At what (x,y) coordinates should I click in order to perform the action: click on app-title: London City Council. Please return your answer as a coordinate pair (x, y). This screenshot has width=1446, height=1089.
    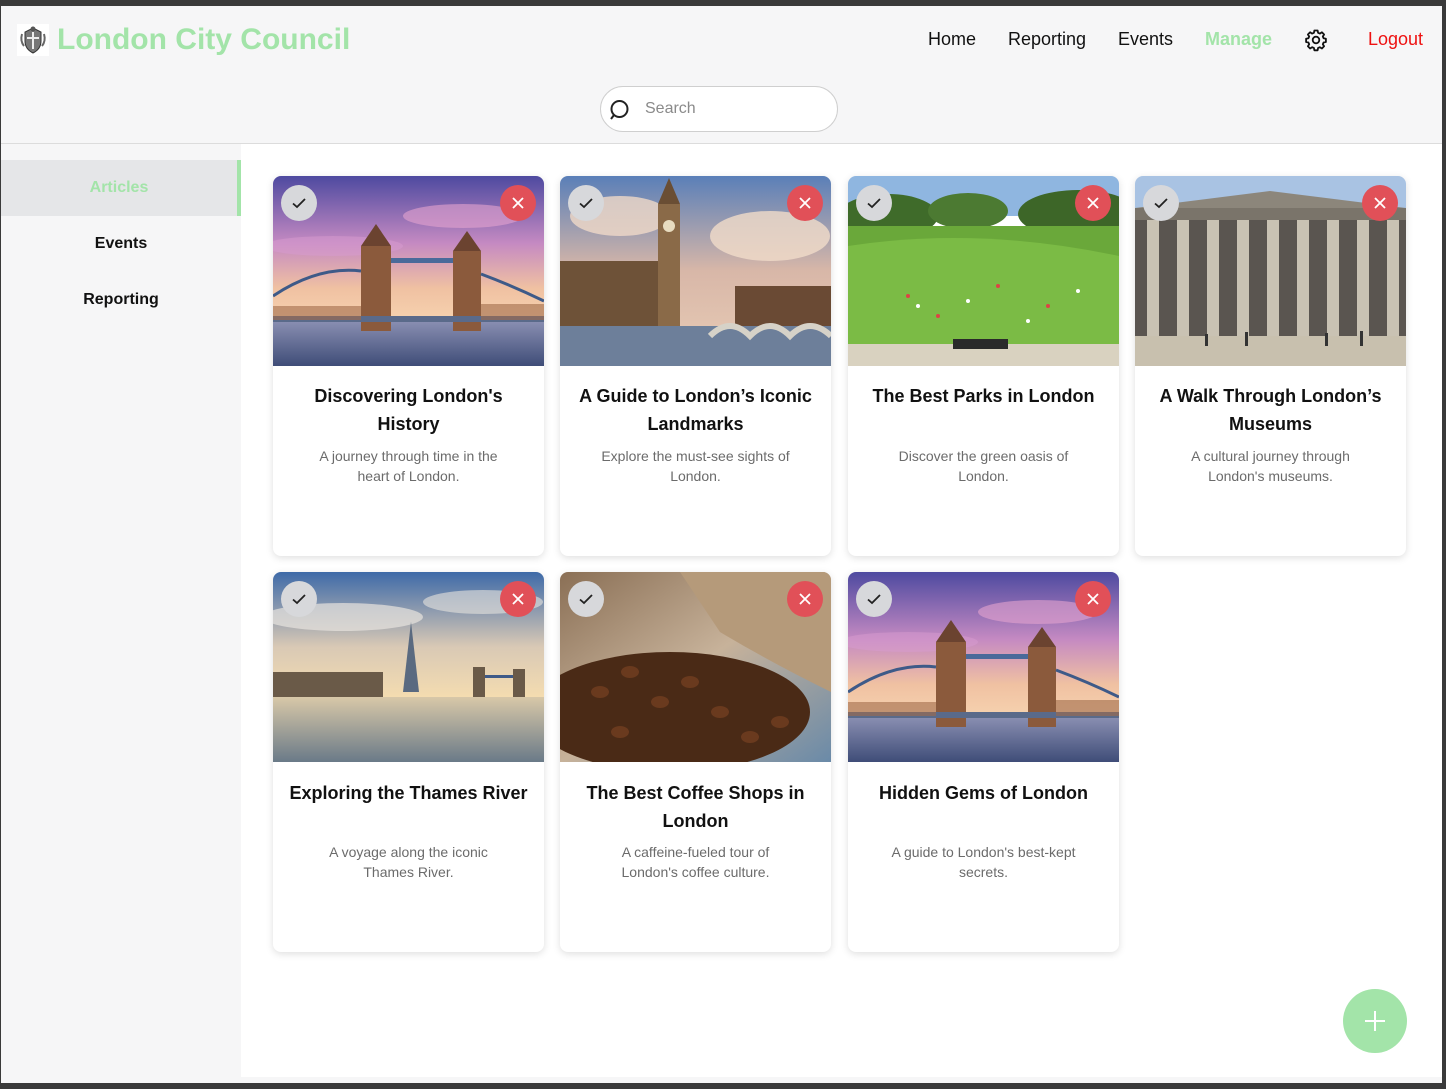
    Looking at the image, I should click on (204, 39).